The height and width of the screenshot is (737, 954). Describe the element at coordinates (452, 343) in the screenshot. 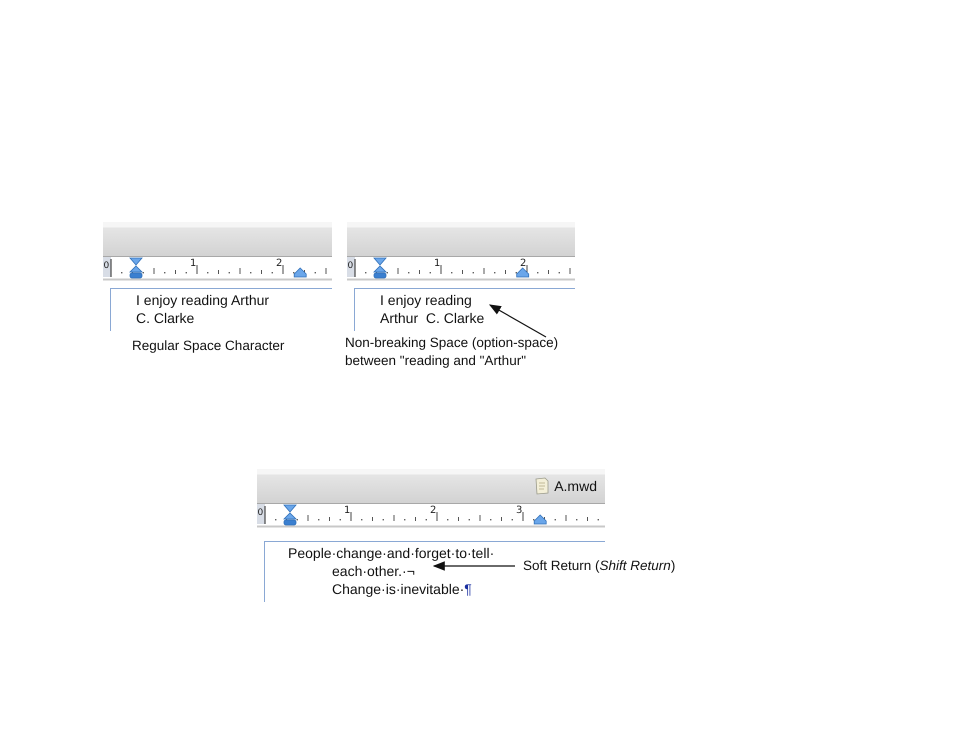

I see `caption: Non-breaking Space (option-space)` at that location.